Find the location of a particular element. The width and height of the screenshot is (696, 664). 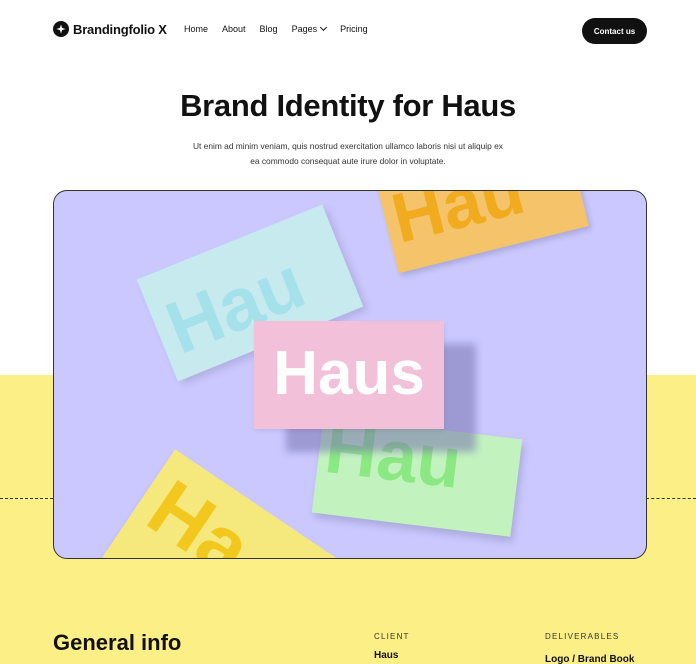

business-card-orange: Hau is located at coordinates (482, 232).